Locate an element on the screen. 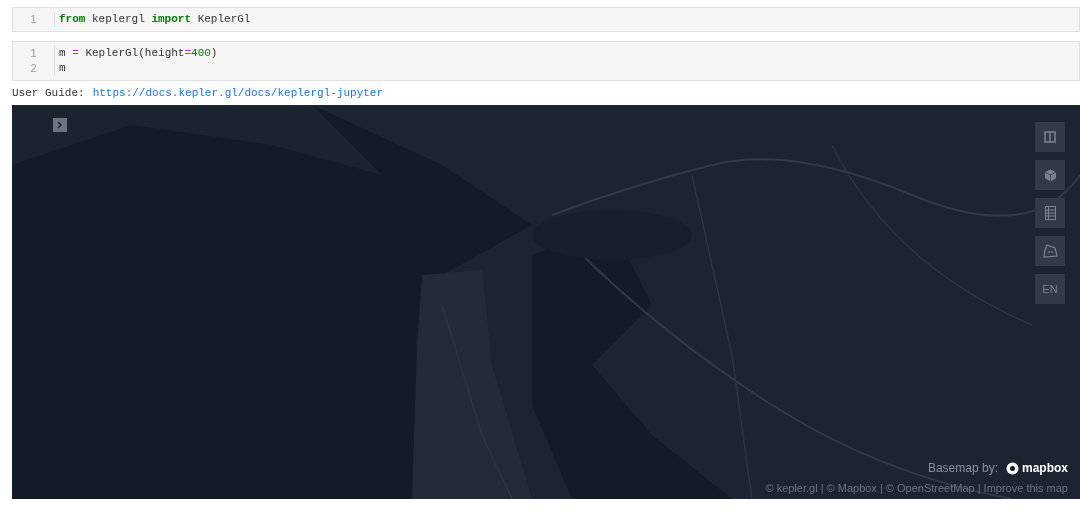  code-line: from keplergl import KeplerGl is located at coordinates (155, 19).